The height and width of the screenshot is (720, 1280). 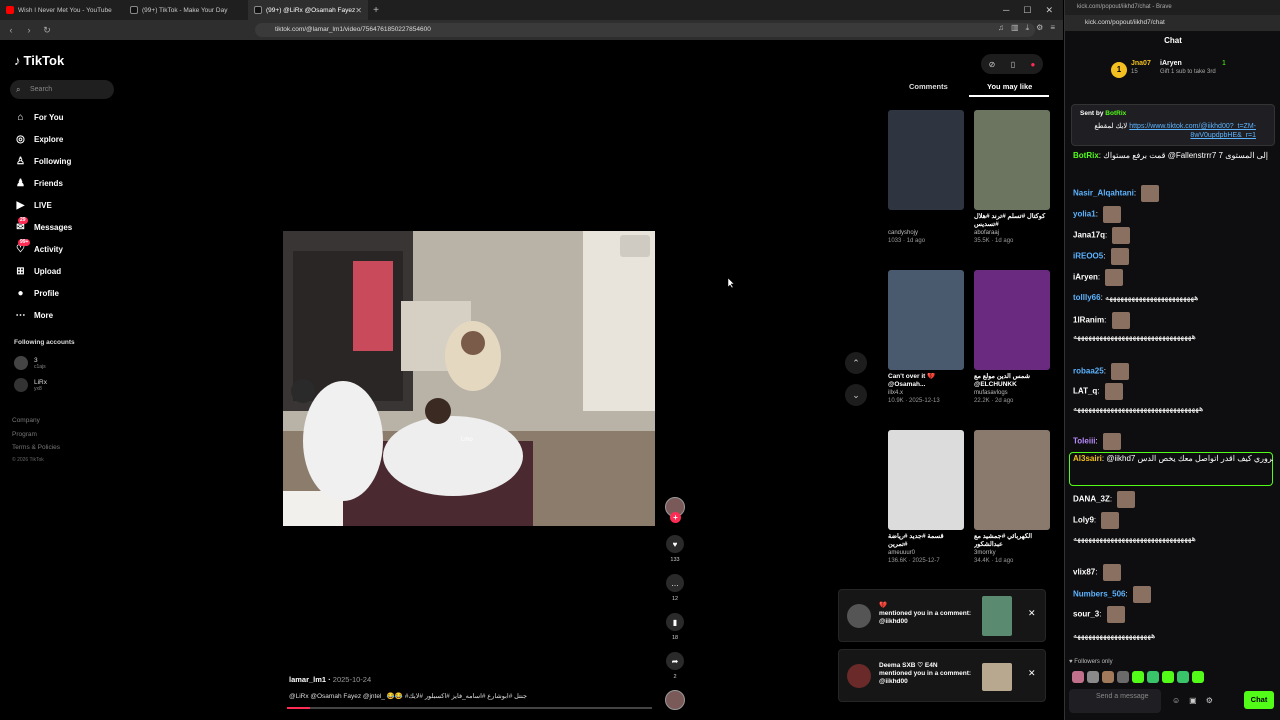 I want to click on chat-username: LAT_q, so click(x=1085, y=391).